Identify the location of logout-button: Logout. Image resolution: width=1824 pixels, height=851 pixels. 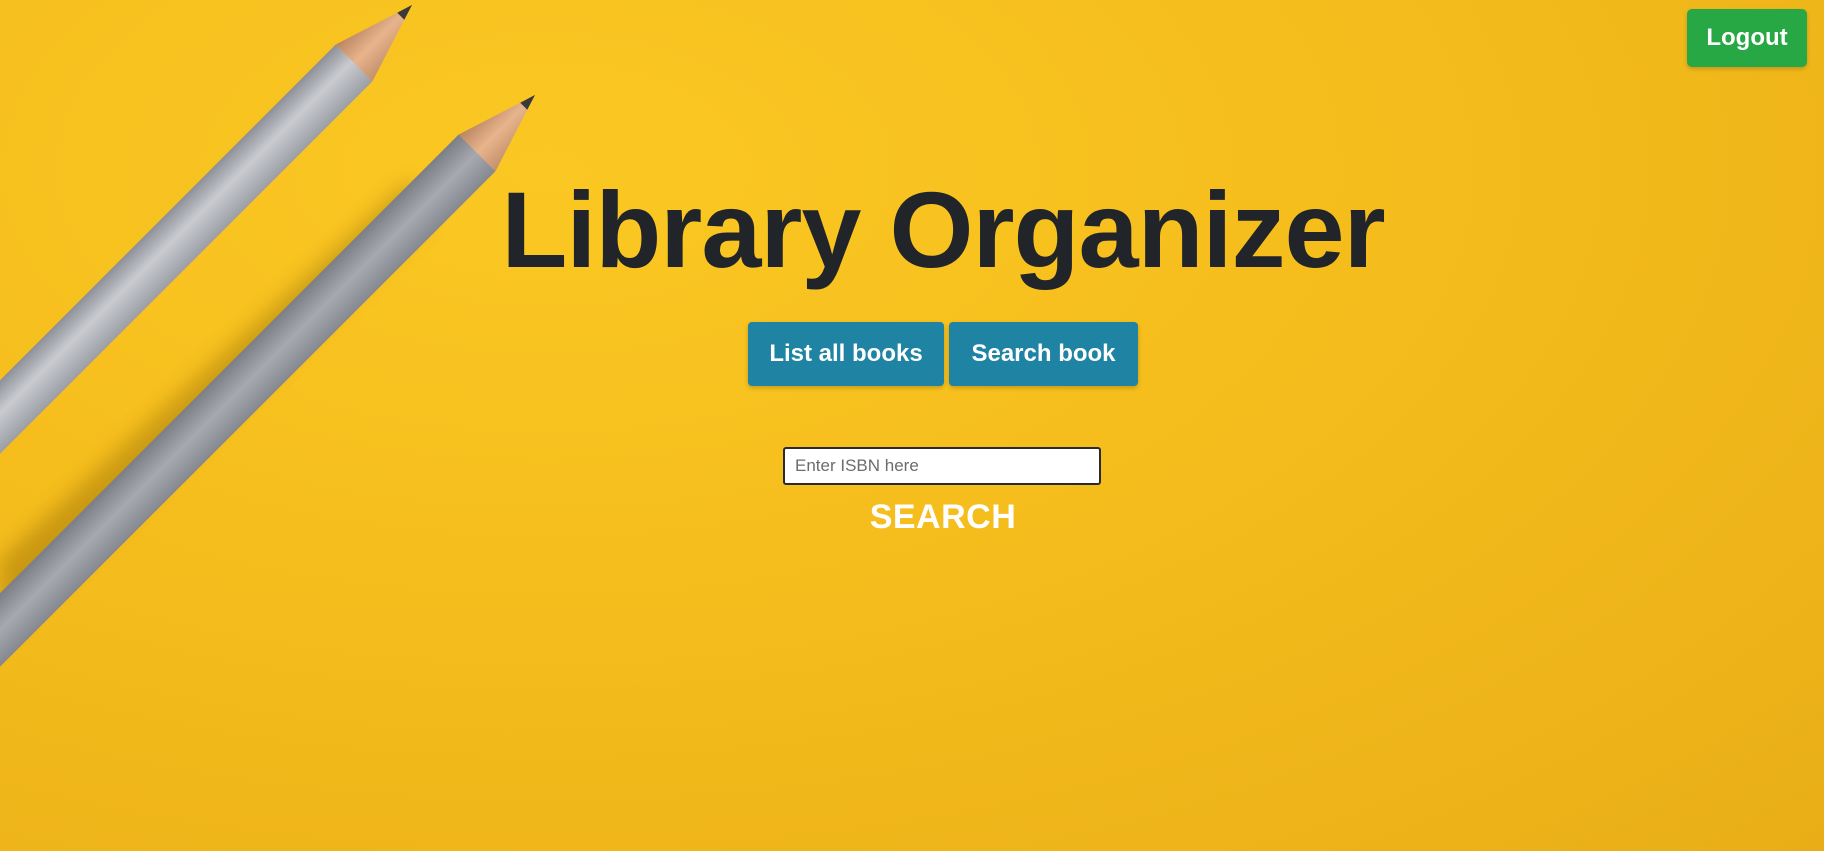
(1747, 38).